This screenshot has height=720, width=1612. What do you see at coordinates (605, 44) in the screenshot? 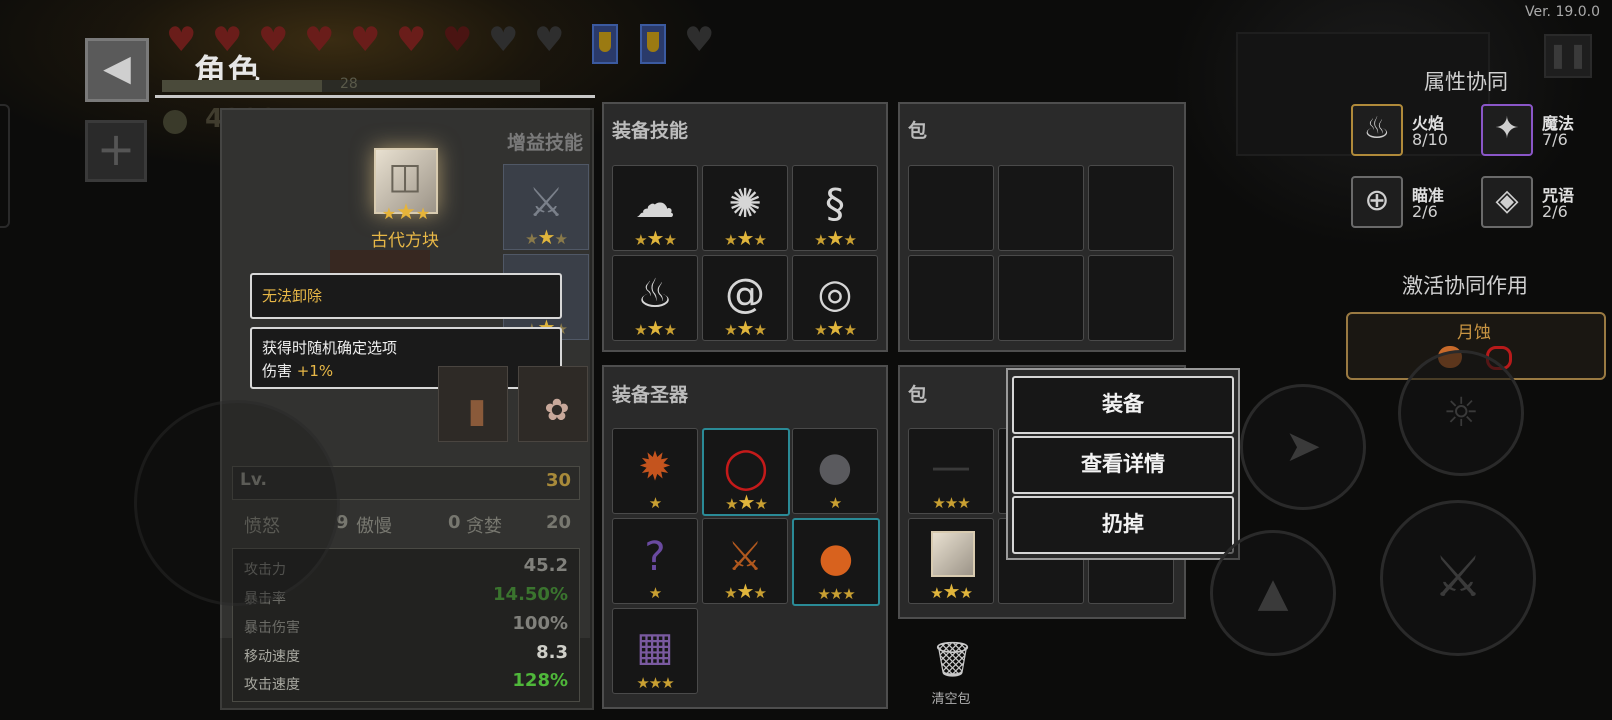
I see `shield-icon` at bounding box center [605, 44].